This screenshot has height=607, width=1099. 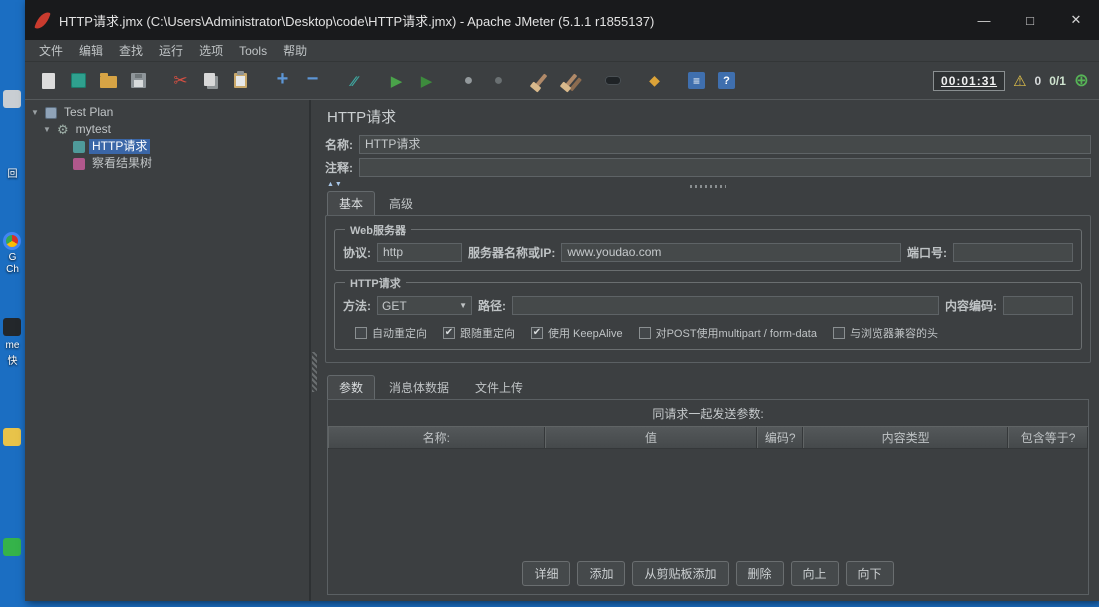 I want to click on delete-button: 删除, so click(x=759, y=573).